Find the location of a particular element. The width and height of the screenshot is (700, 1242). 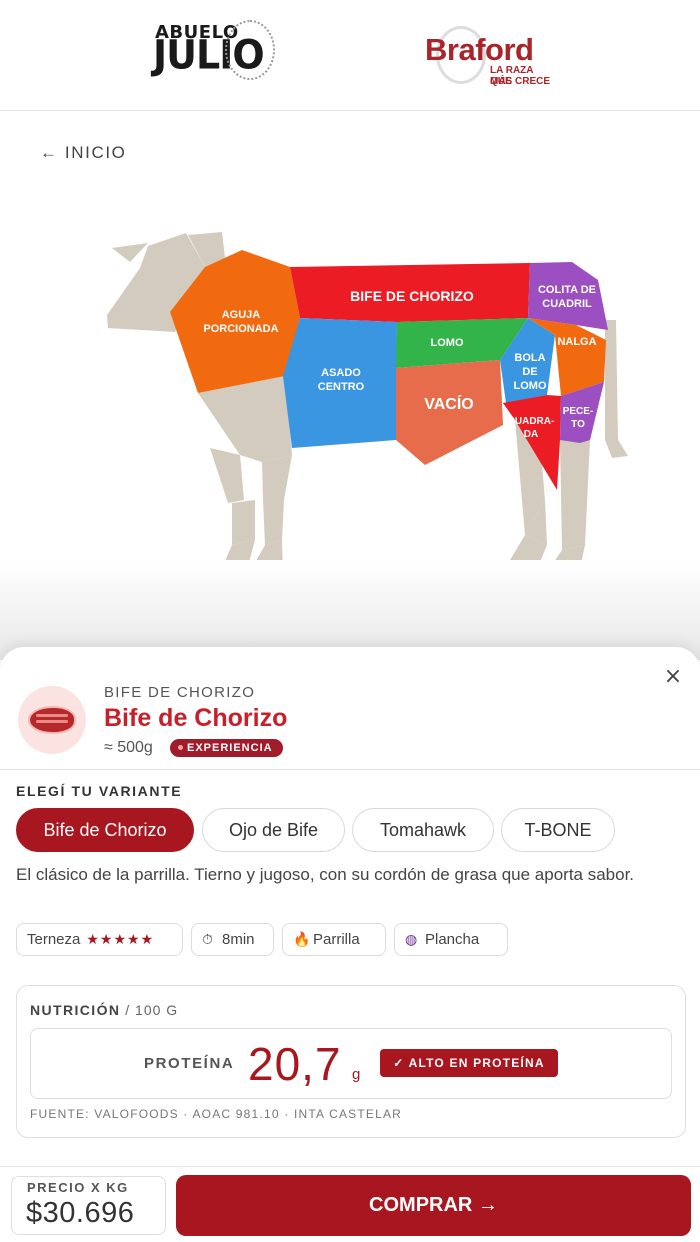

abuelo-julio-logo: ABUELO JULIO is located at coordinates (212, 53).